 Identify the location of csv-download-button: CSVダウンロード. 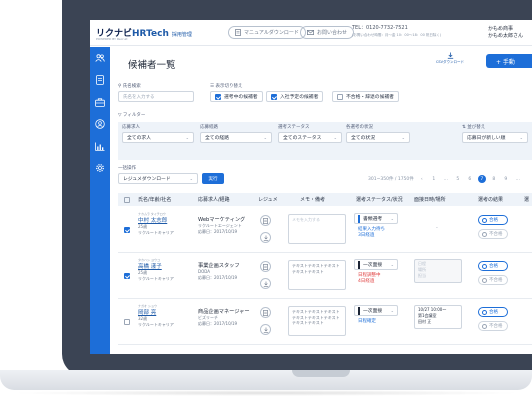
(450, 58).